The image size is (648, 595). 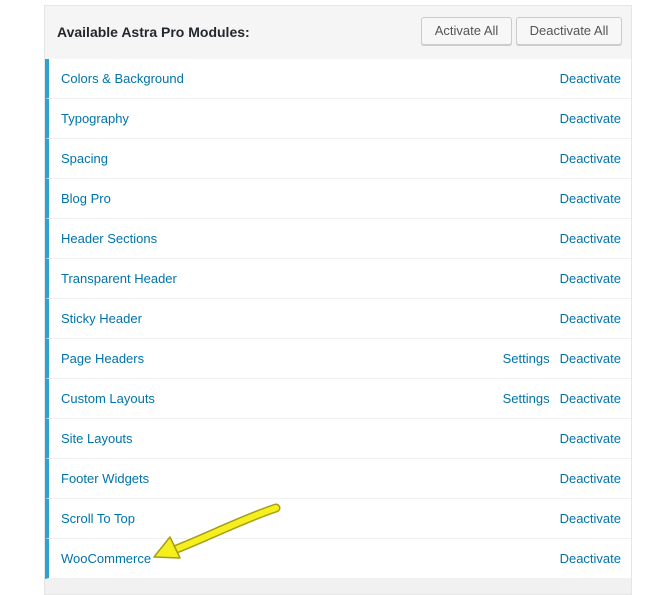 What do you see at coordinates (338, 79) in the screenshot?
I see `module-row: Colors & Background Deactivate` at bounding box center [338, 79].